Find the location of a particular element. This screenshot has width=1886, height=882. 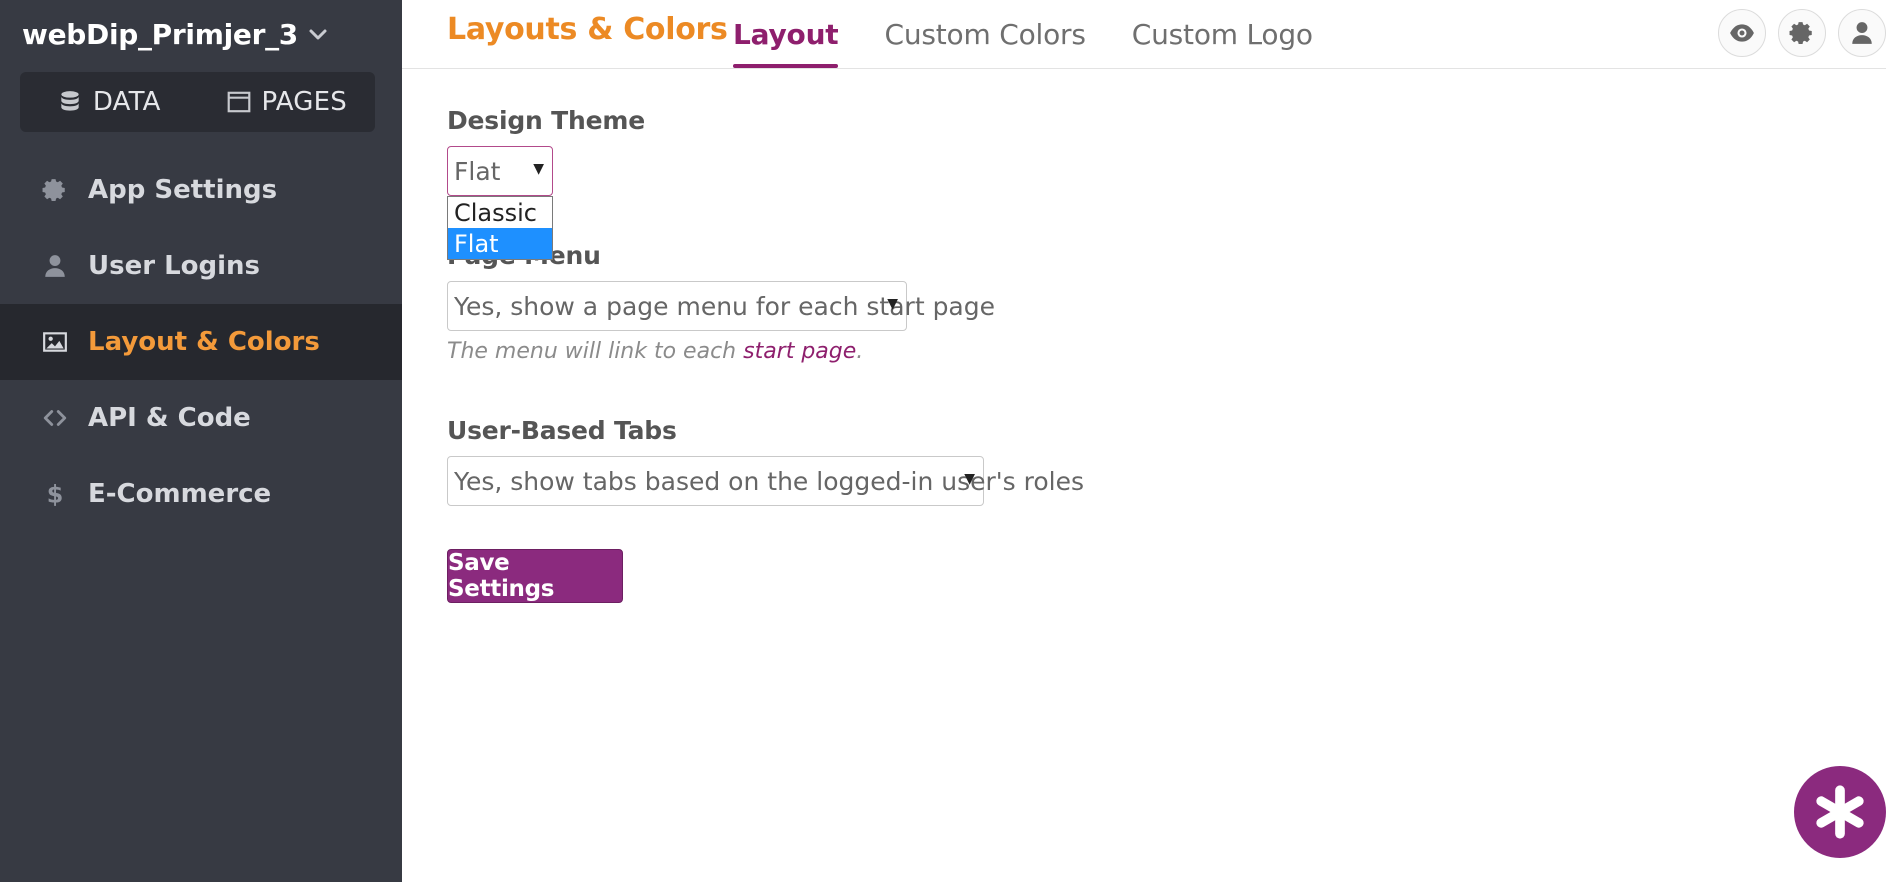

design-theme-select: Flat ▼ is located at coordinates (500, 171).